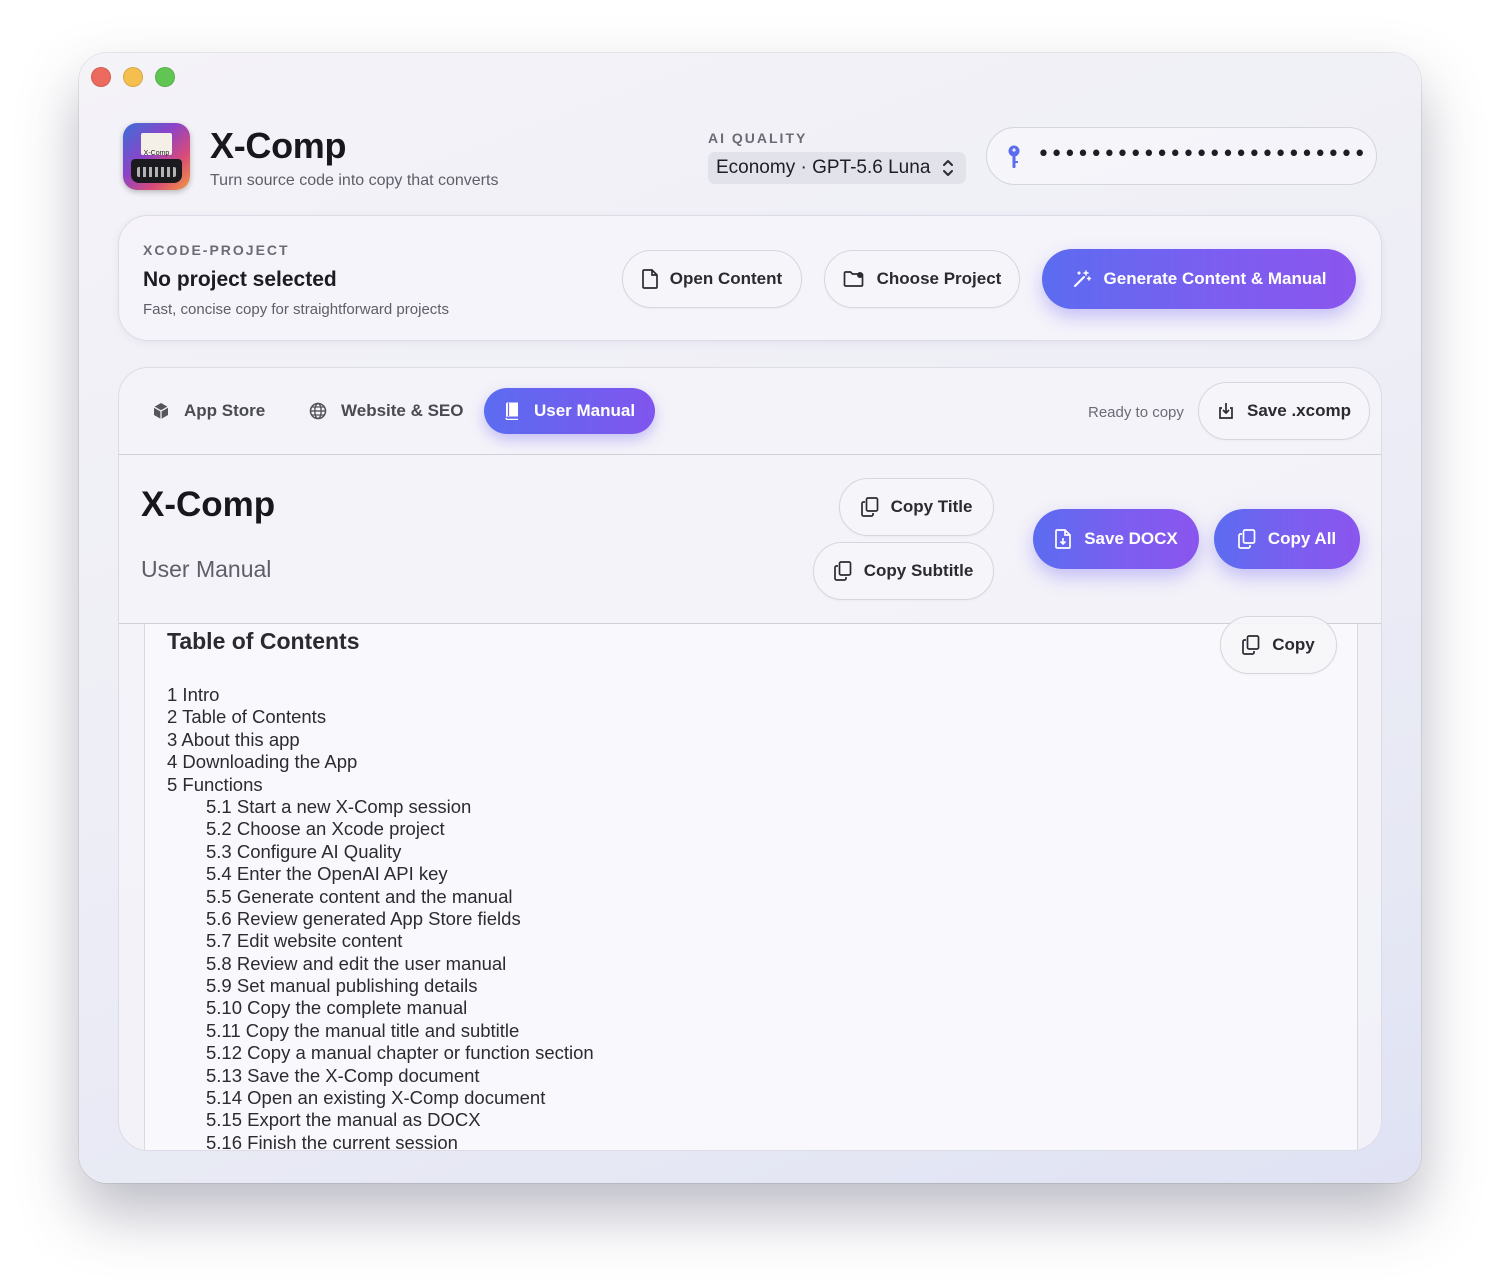 Image resolution: width=1500 pixels, height=1288 pixels. What do you see at coordinates (233, 739) in the screenshot?
I see `toc-item: 3 About this app` at bounding box center [233, 739].